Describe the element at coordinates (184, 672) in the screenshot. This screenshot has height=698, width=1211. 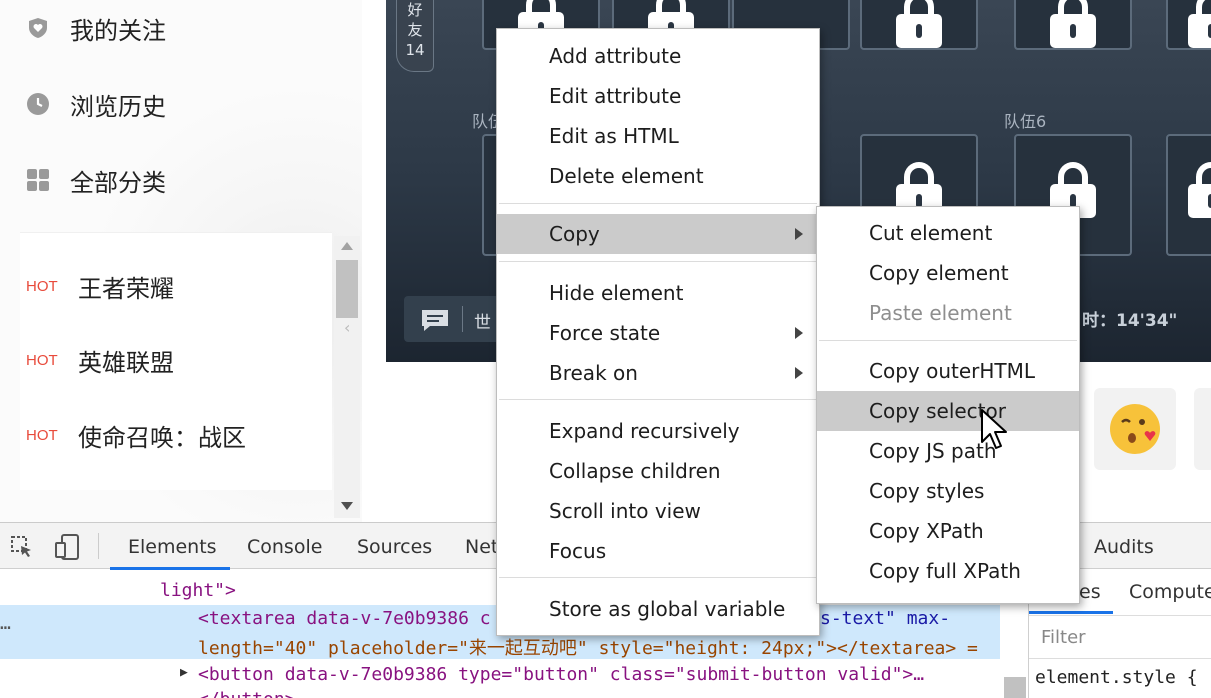
I see `expand-triangle-icon: ▶` at that location.